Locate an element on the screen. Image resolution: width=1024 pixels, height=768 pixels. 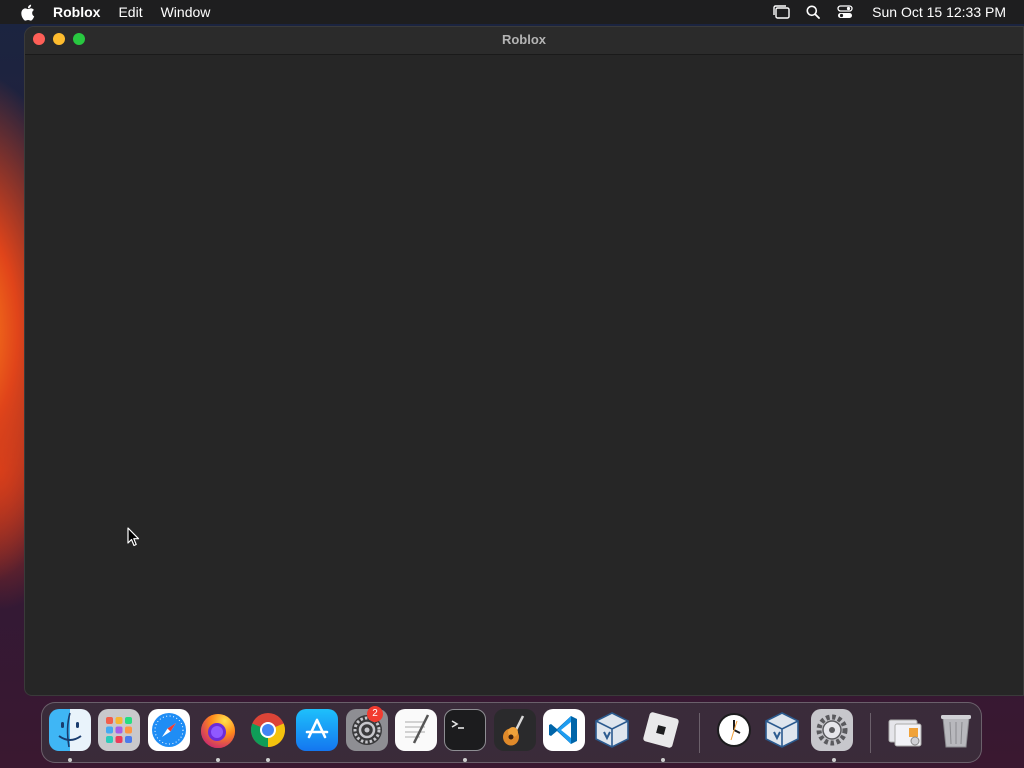
downloads-stack-icon is located at coordinates (905, 730).